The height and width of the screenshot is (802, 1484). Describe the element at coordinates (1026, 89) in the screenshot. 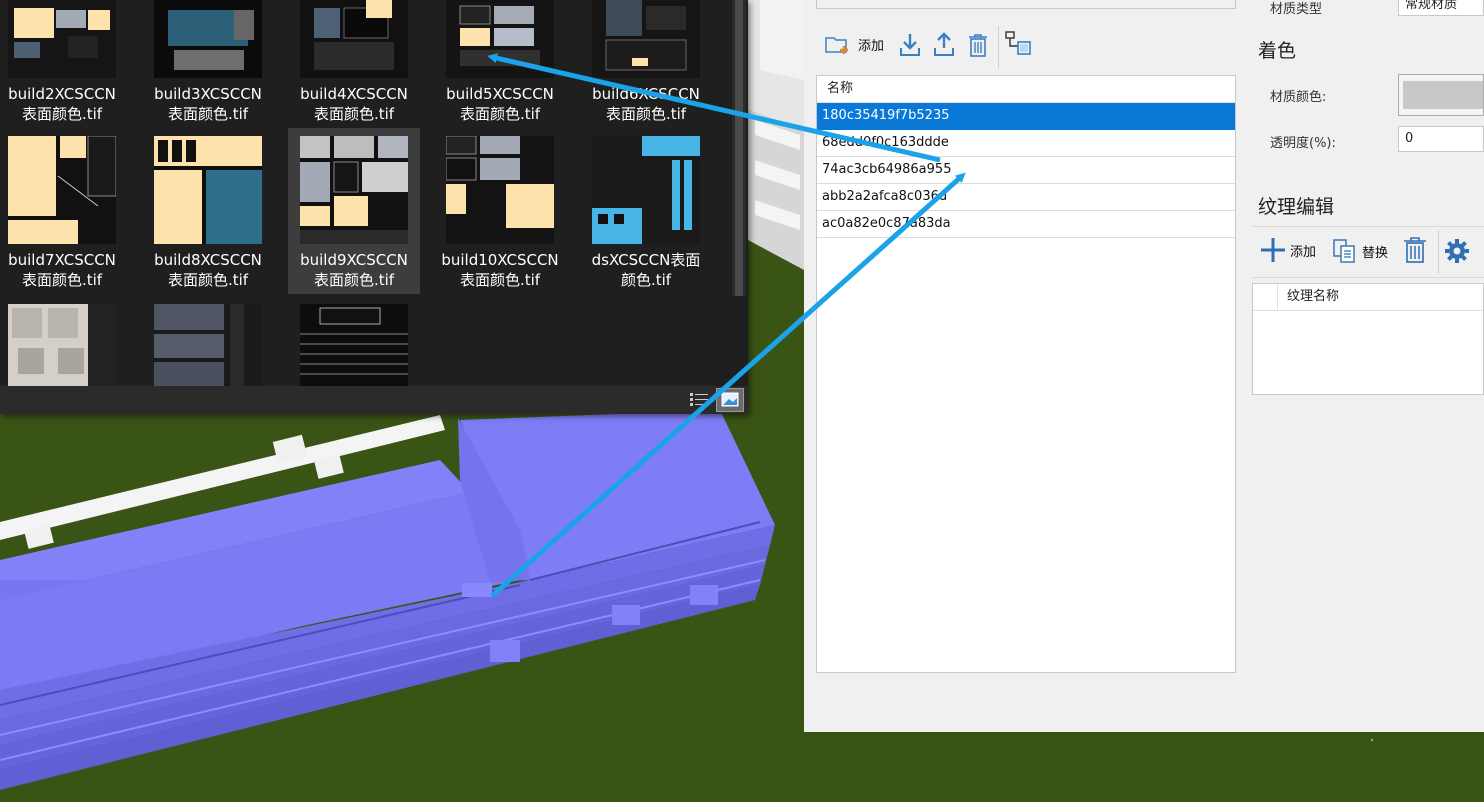

I see `list-column-header-name: 名称` at that location.